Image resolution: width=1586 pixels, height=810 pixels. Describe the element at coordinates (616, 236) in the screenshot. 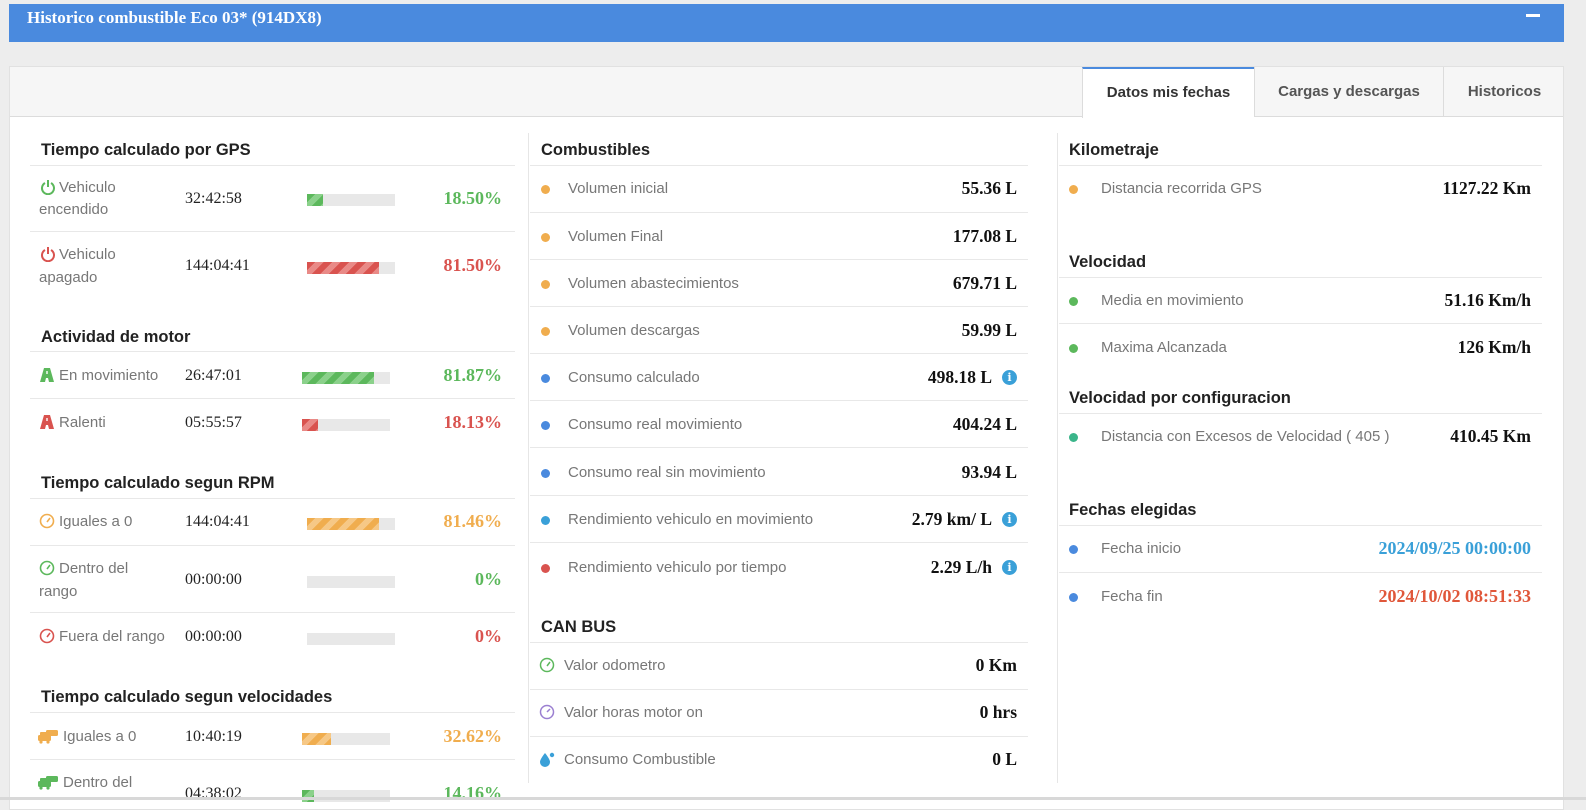

I see `row-label: Volumen Final` at that location.